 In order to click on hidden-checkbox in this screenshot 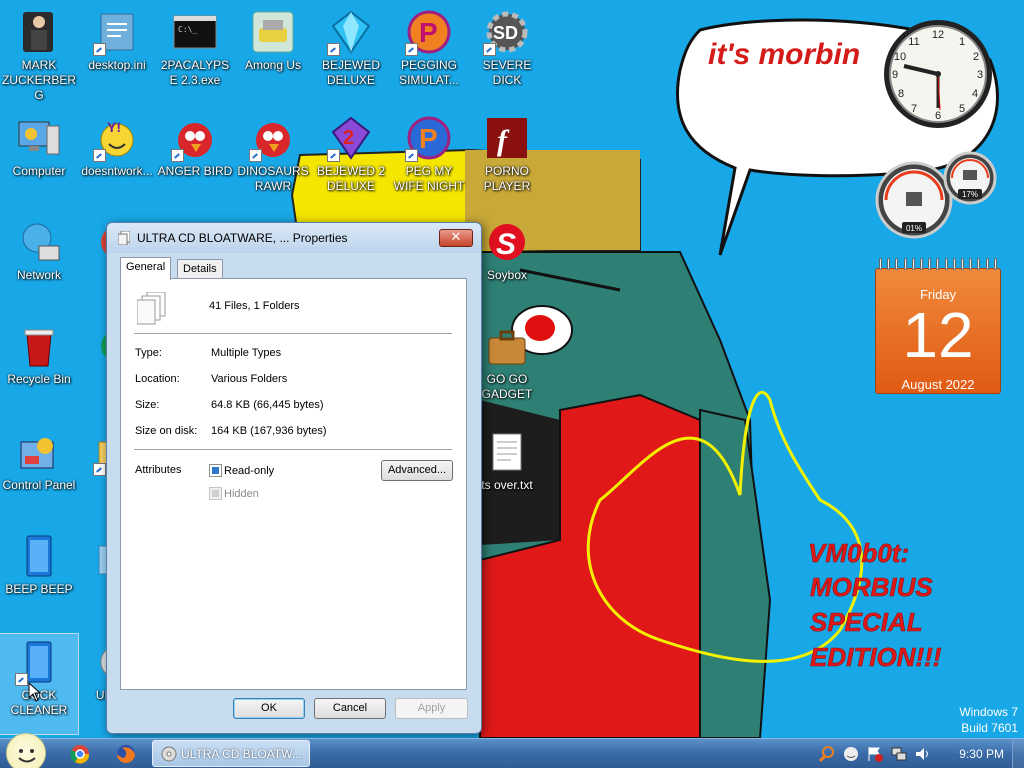, I will do `click(215, 493)`.